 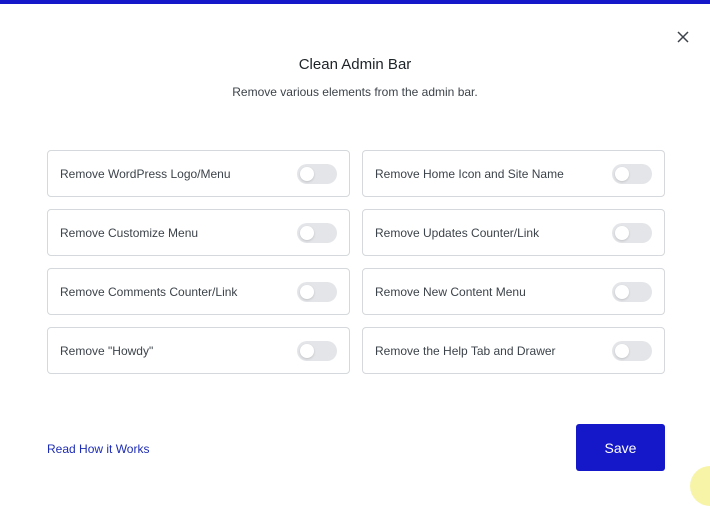 What do you see at coordinates (355, 64) in the screenshot?
I see `modal-title: Clean Admin Bar` at bounding box center [355, 64].